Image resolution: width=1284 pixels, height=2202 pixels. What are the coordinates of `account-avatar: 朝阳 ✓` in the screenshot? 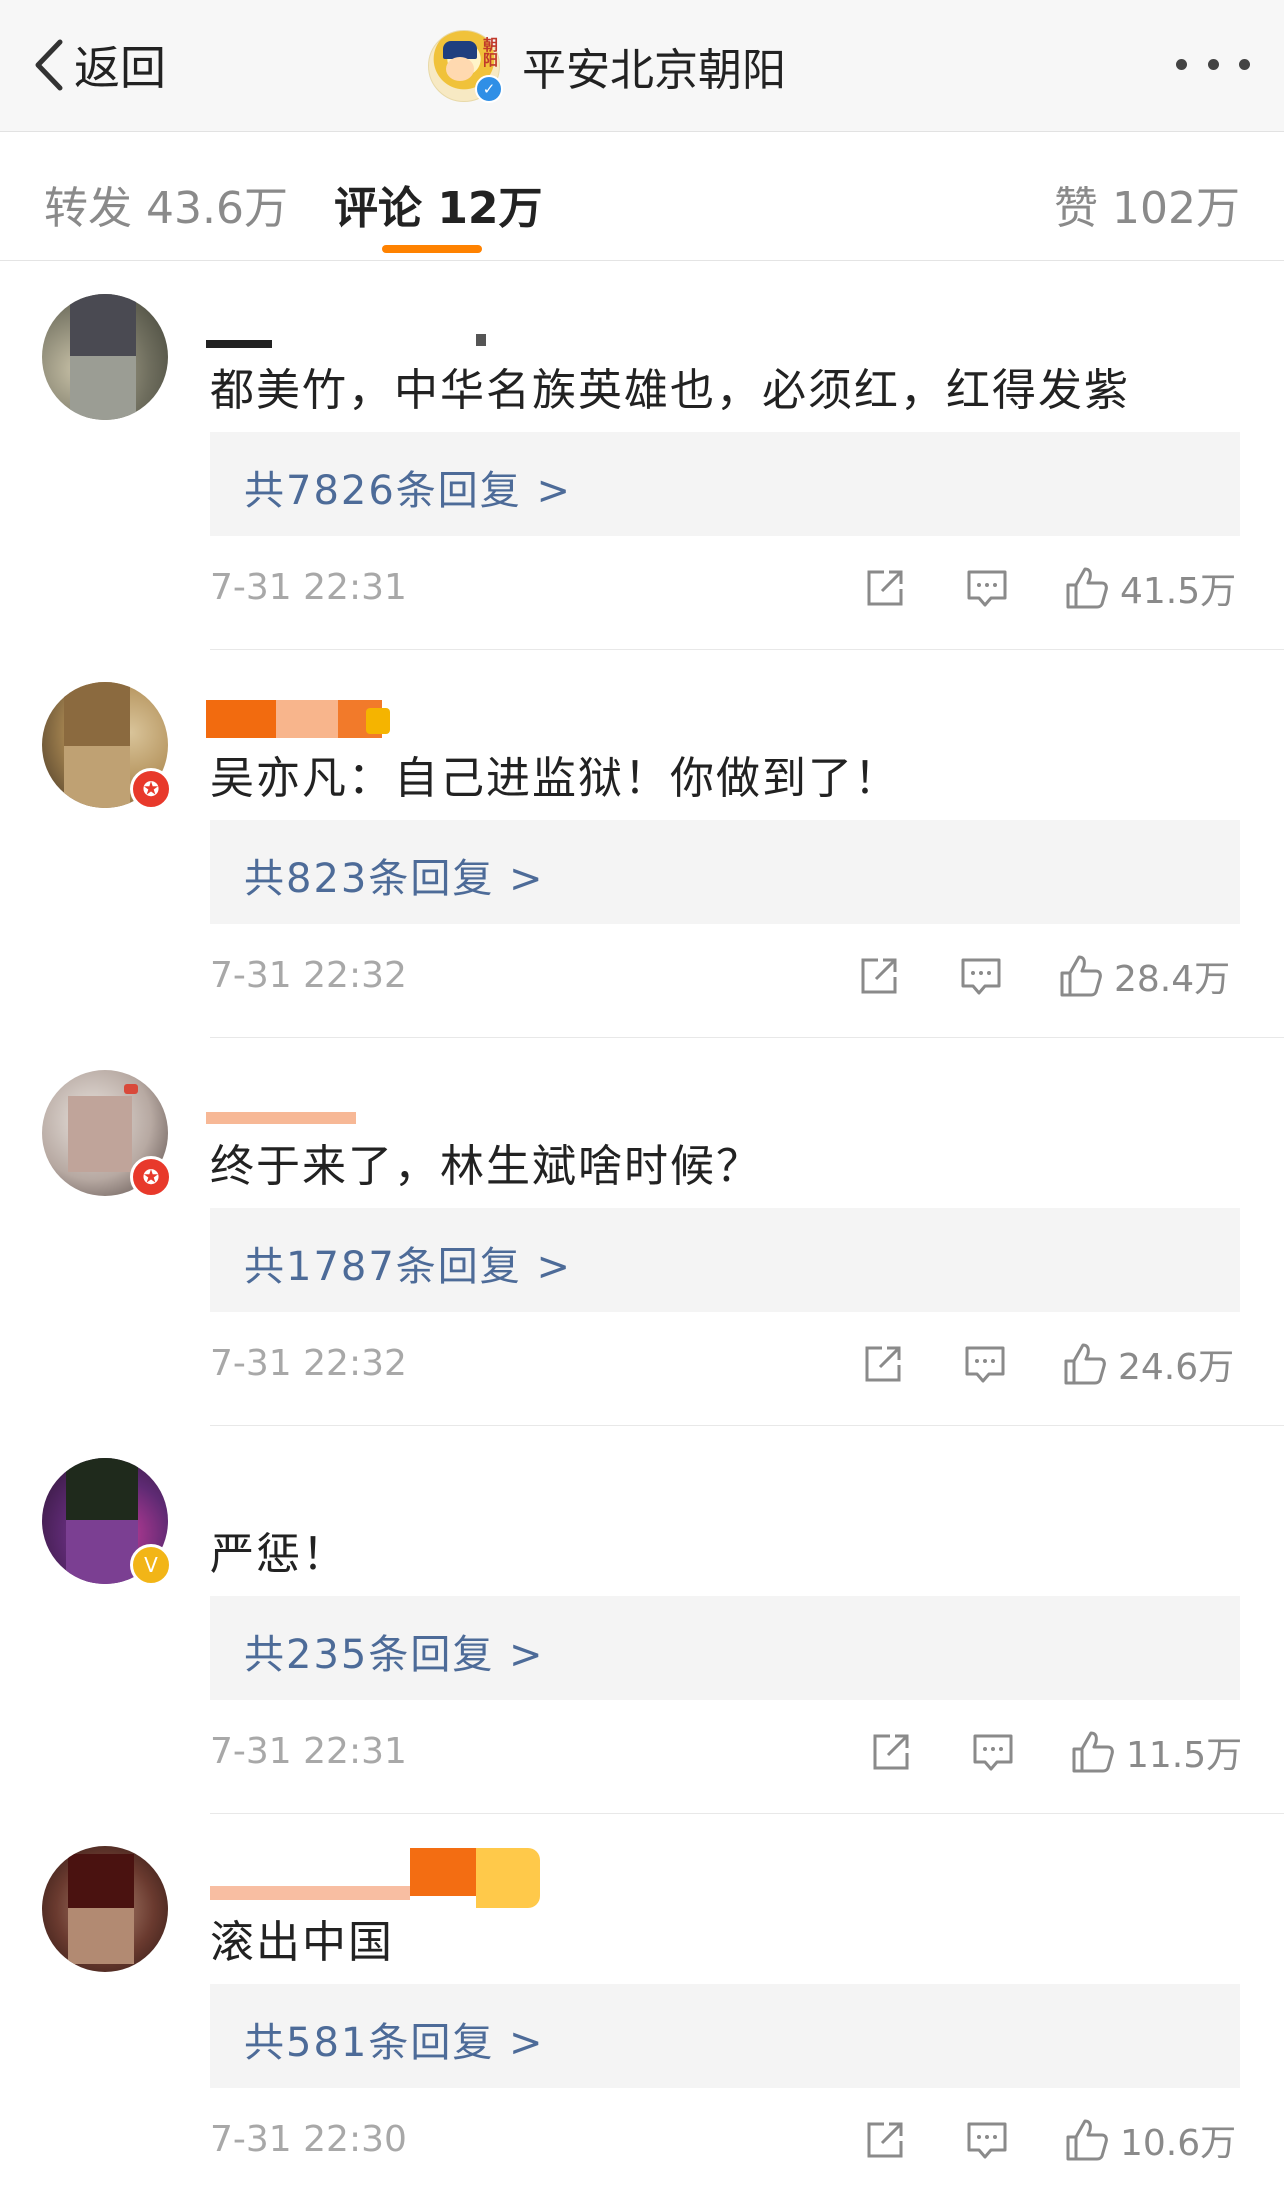 It's located at (465, 66).